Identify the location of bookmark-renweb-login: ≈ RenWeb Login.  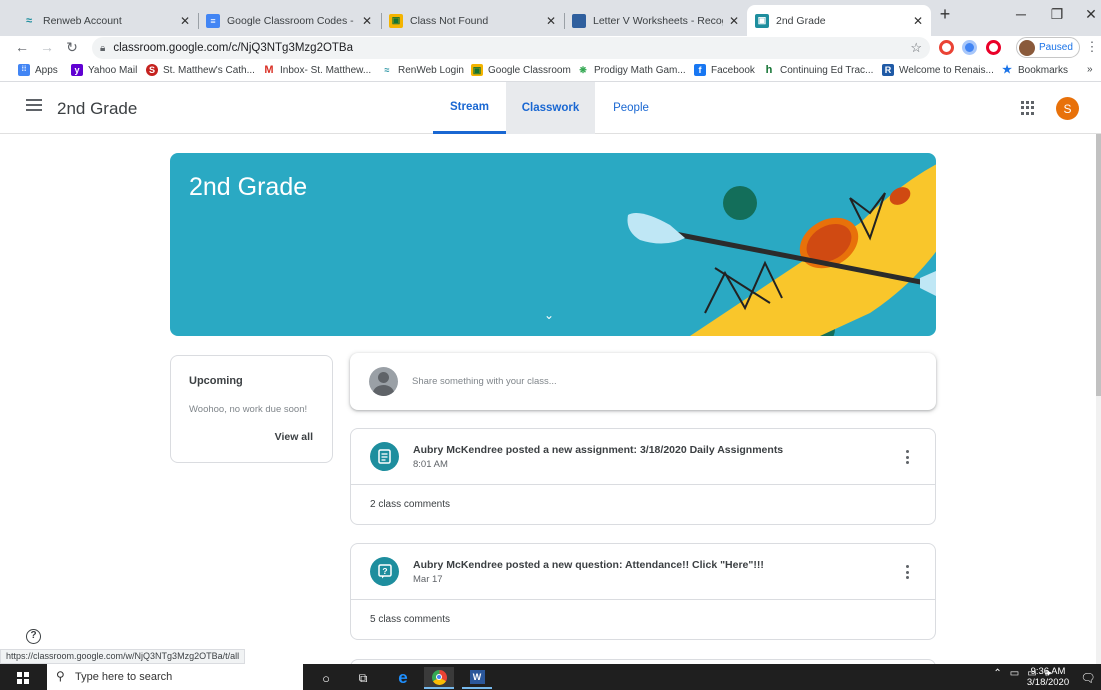
(422, 70).